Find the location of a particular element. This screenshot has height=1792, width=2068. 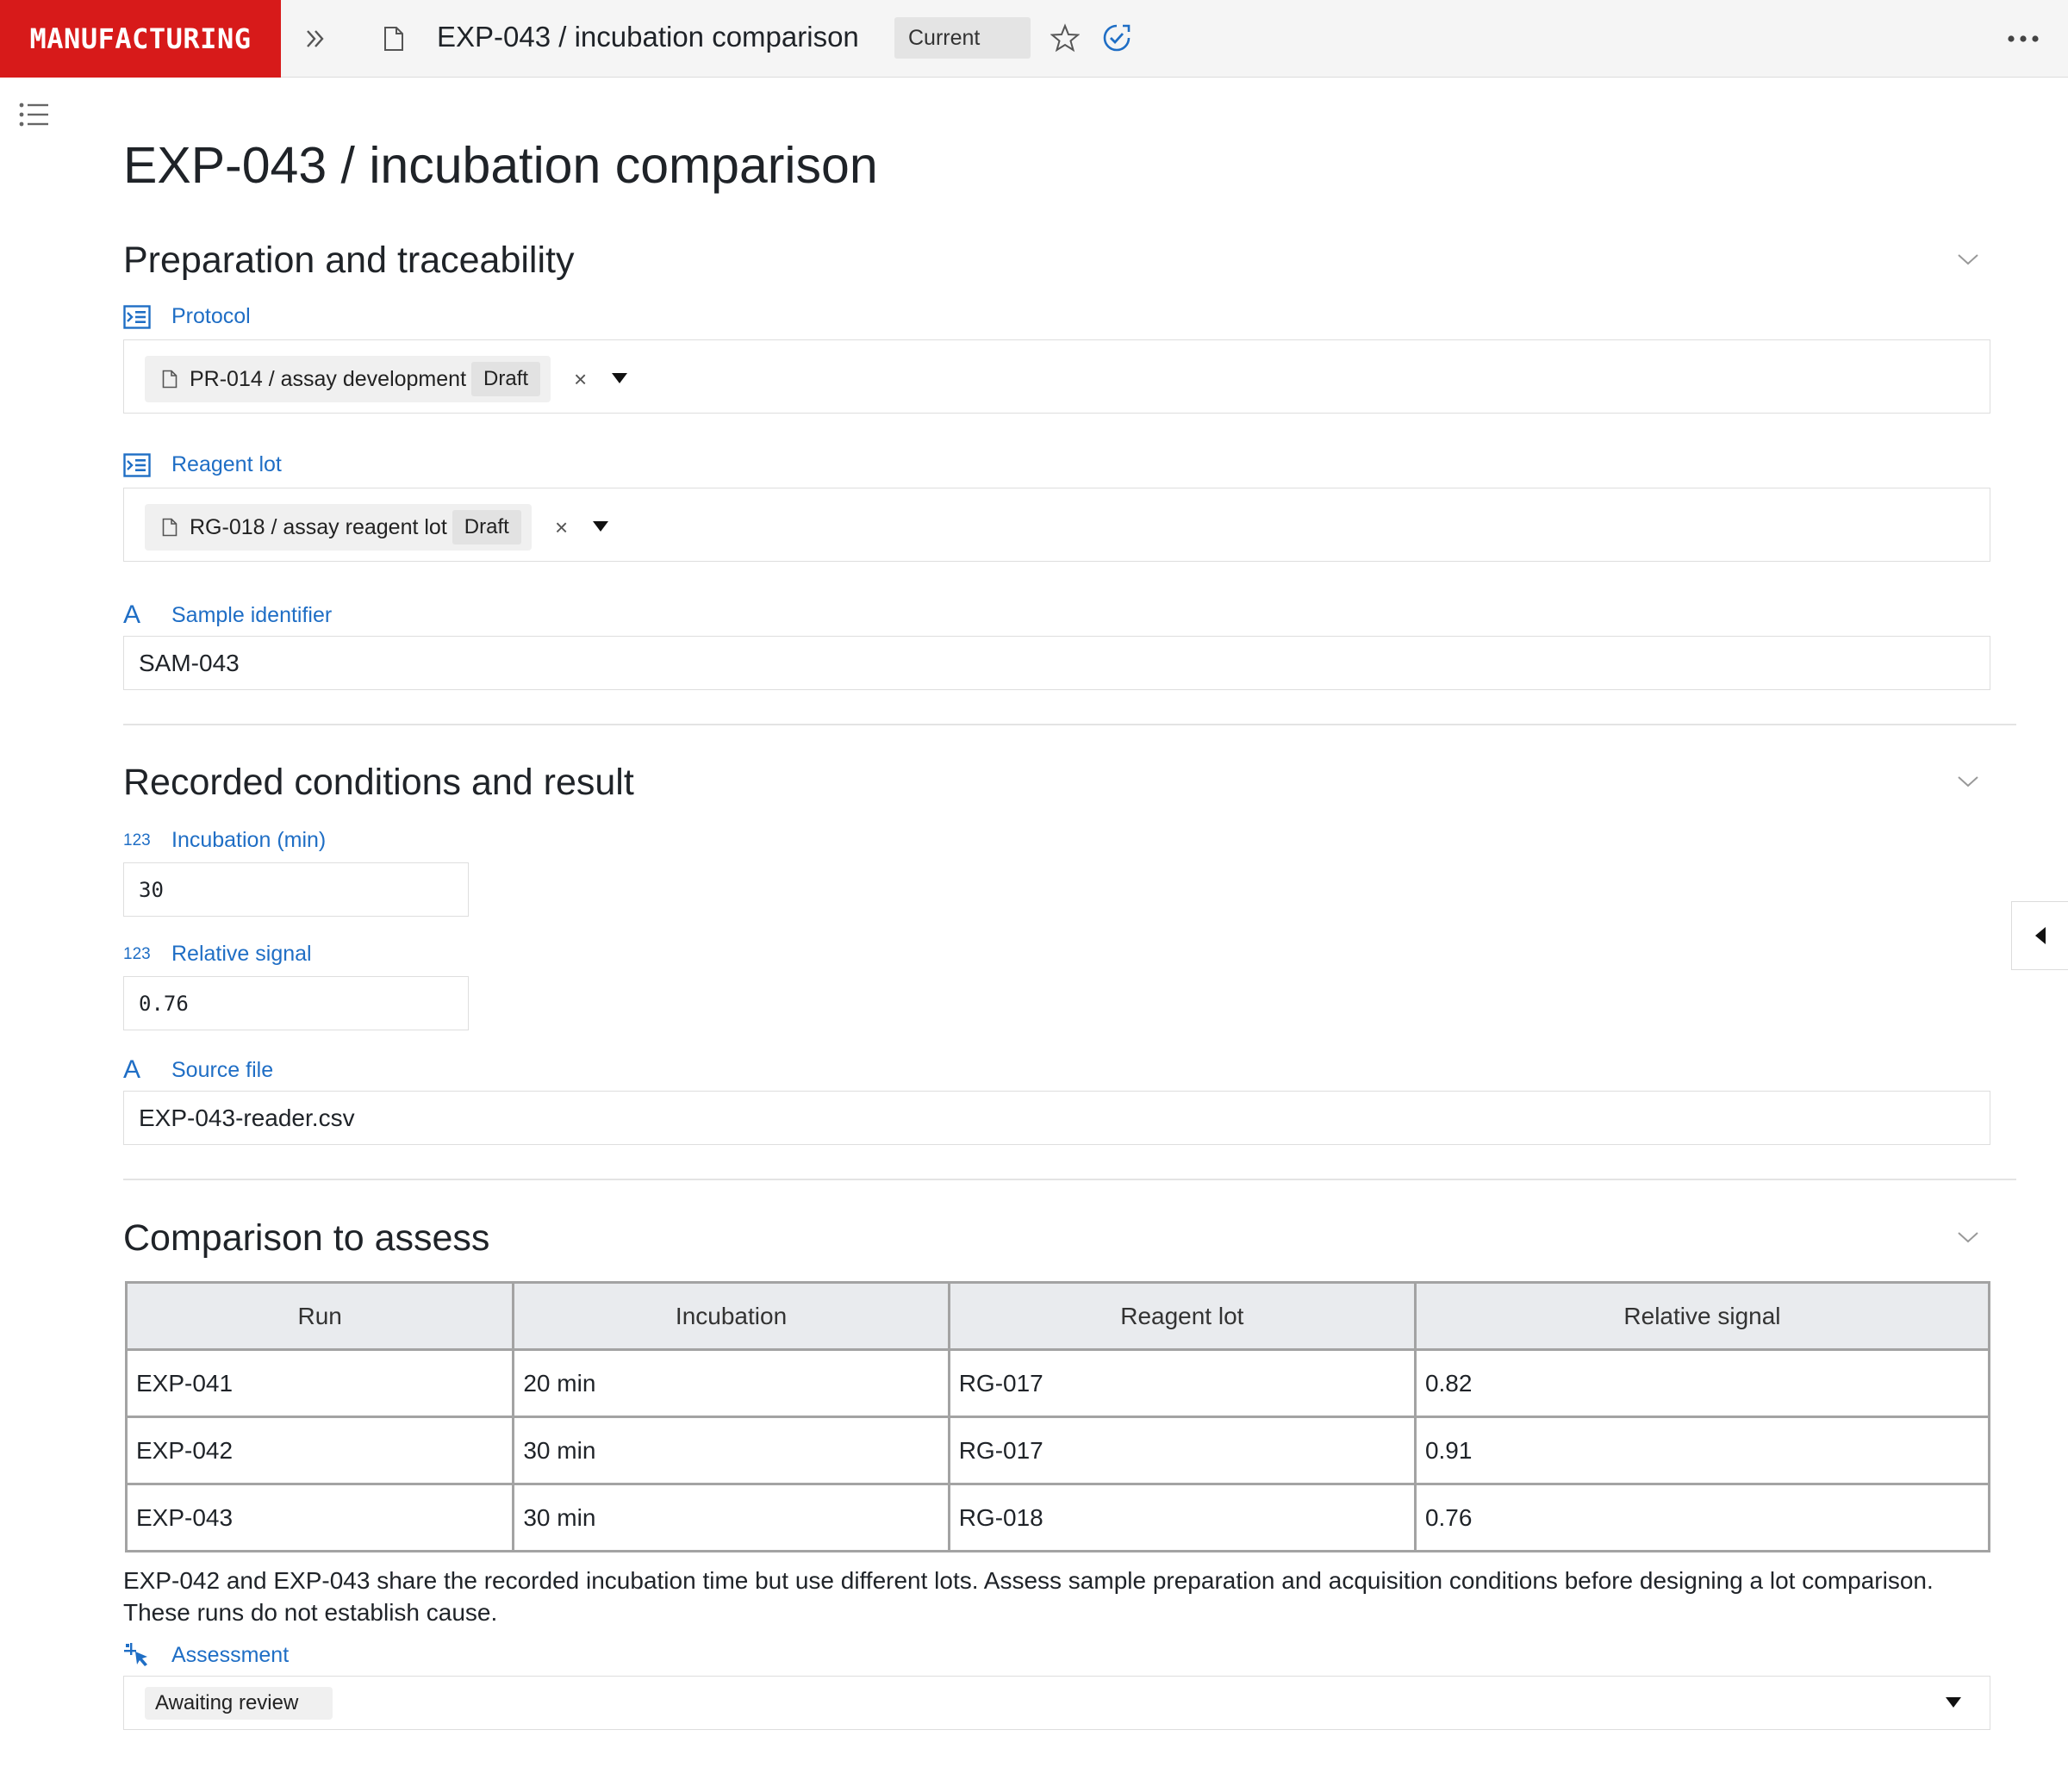

table-cell: EXP-043 is located at coordinates (319, 1518).